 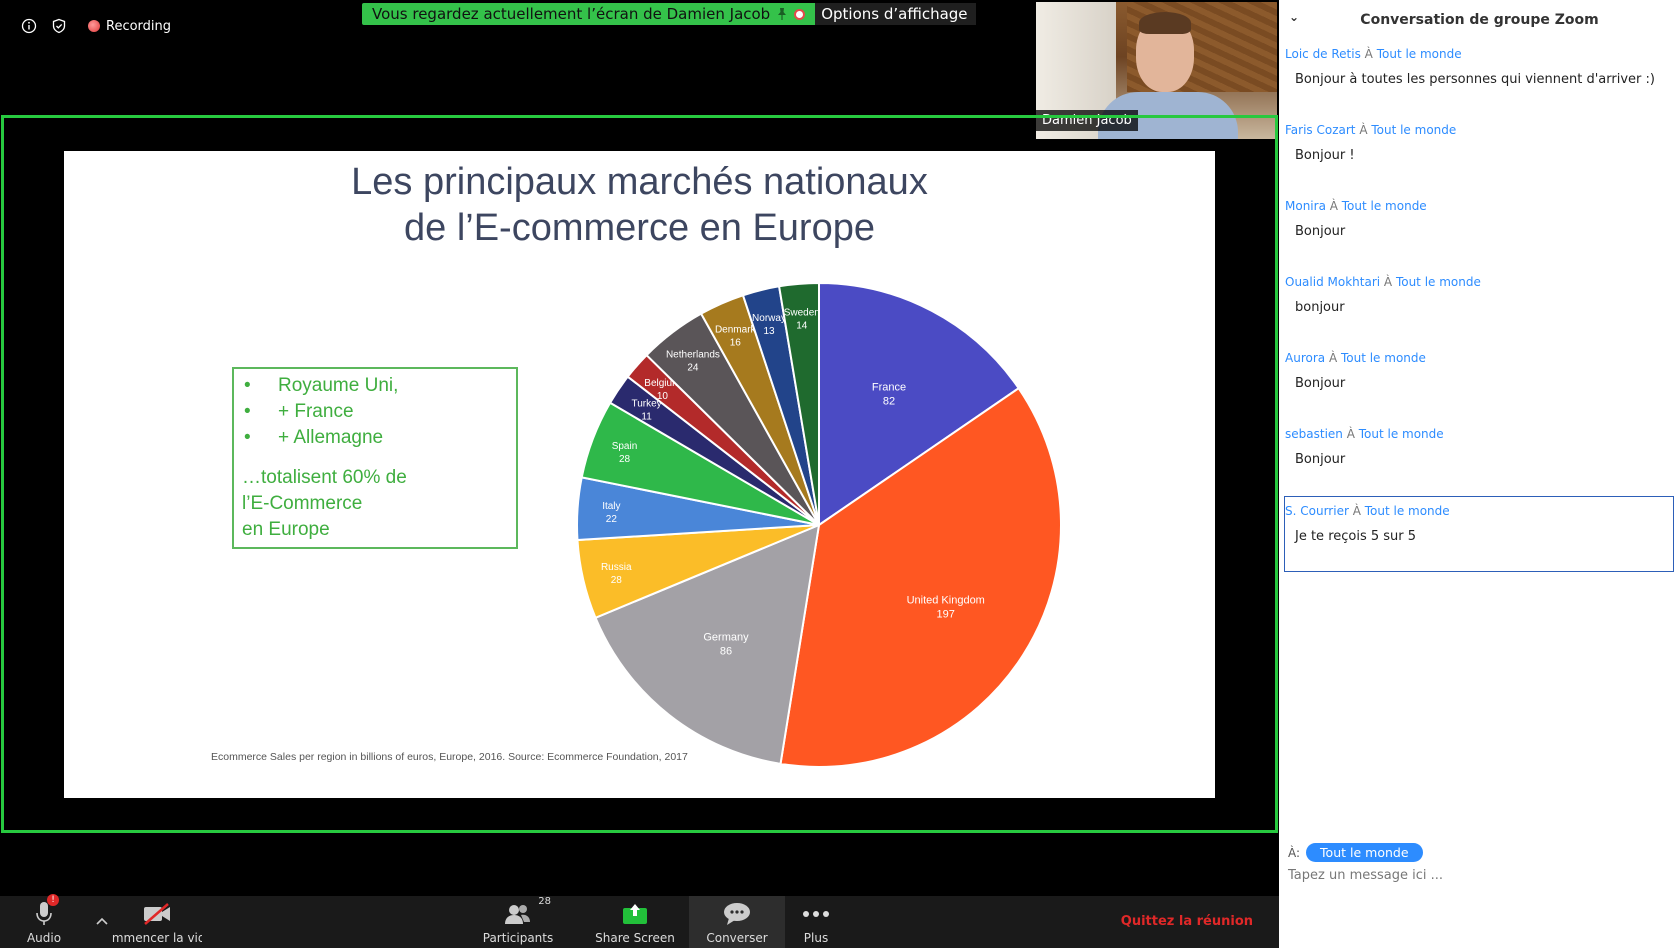 I want to click on pie-label-value: 82, so click(x=889, y=401).